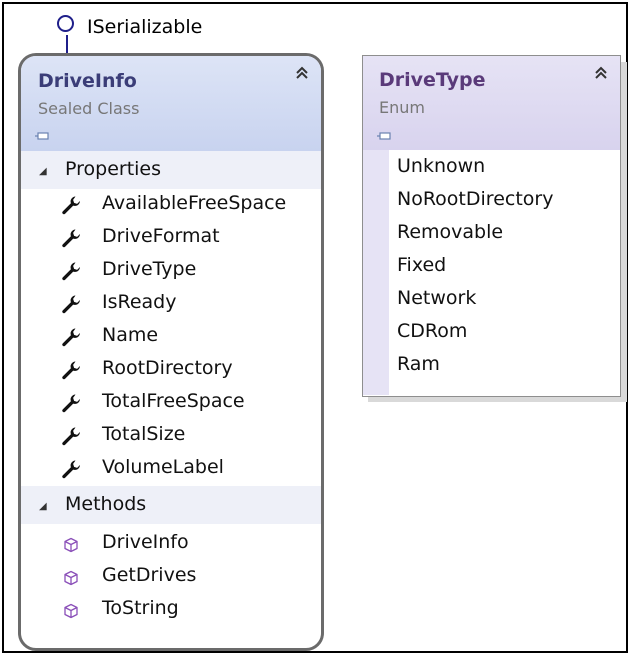 This screenshot has width=630, height=655. What do you see at coordinates (491, 103) in the screenshot?
I see `enum-header: DriveType Enum` at bounding box center [491, 103].